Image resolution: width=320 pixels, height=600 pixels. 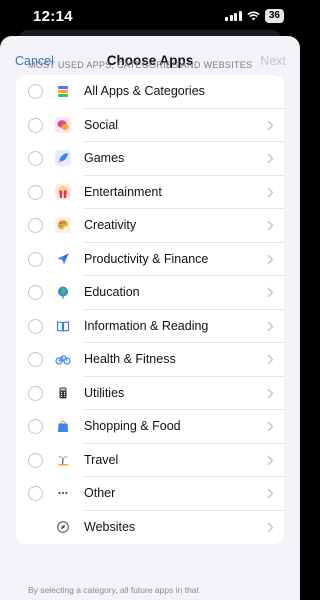 What do you see at coordinates (150, 17) in the screenshot?
I see `status-bar: 12:14 36` at bounding box center [150, 17].